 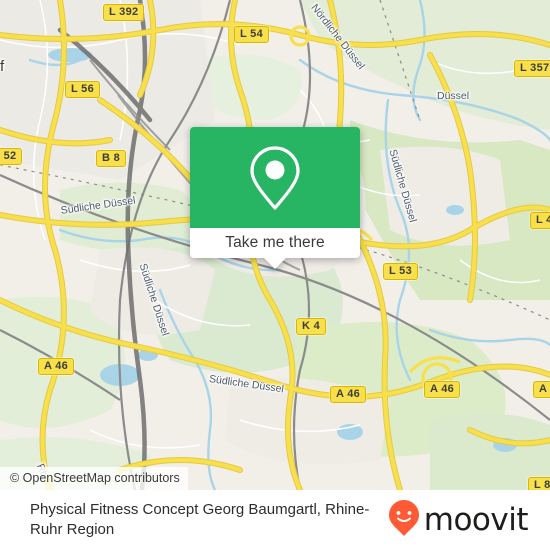 I want to click on road-shield: L 85, so click(x=539, y=483).